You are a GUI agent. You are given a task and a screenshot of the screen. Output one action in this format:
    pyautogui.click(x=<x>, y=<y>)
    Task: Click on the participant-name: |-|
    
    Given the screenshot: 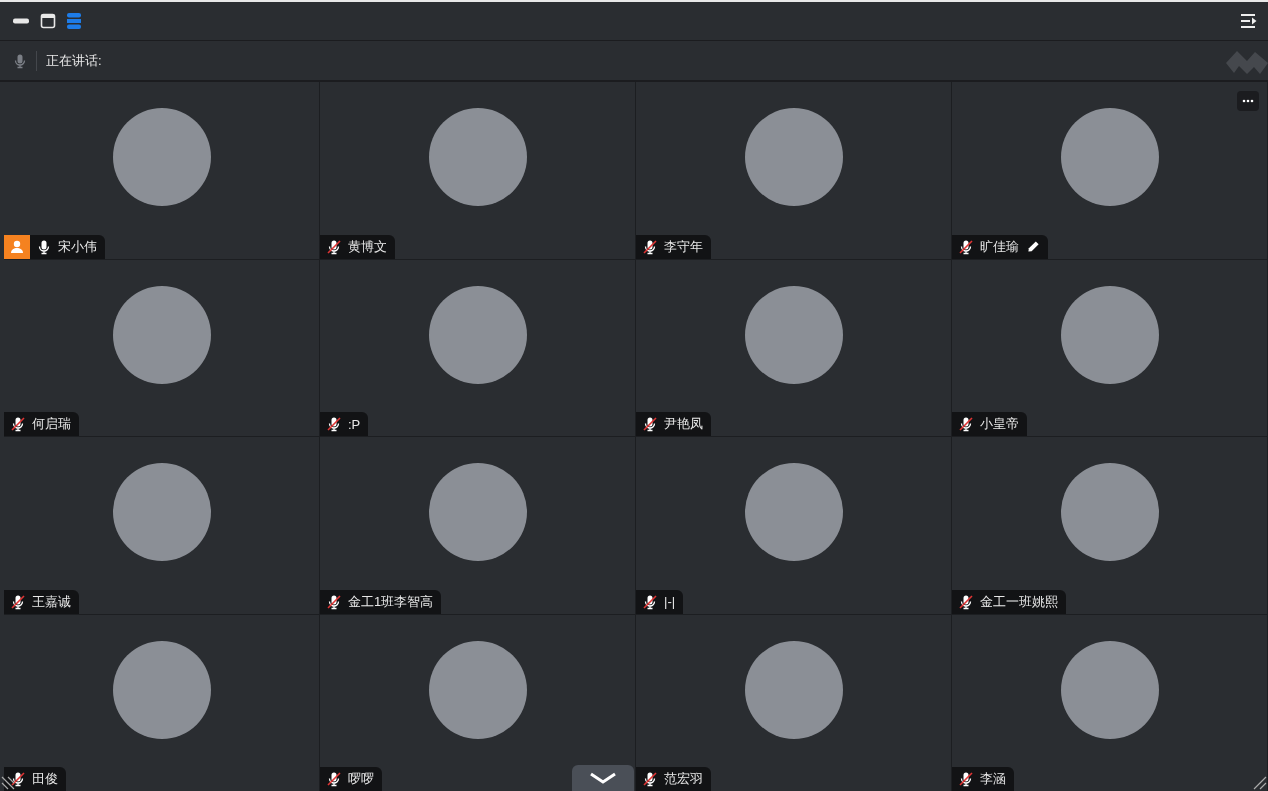 What is the action you would take?
    pyautogui.click(x=670, y=601)
    